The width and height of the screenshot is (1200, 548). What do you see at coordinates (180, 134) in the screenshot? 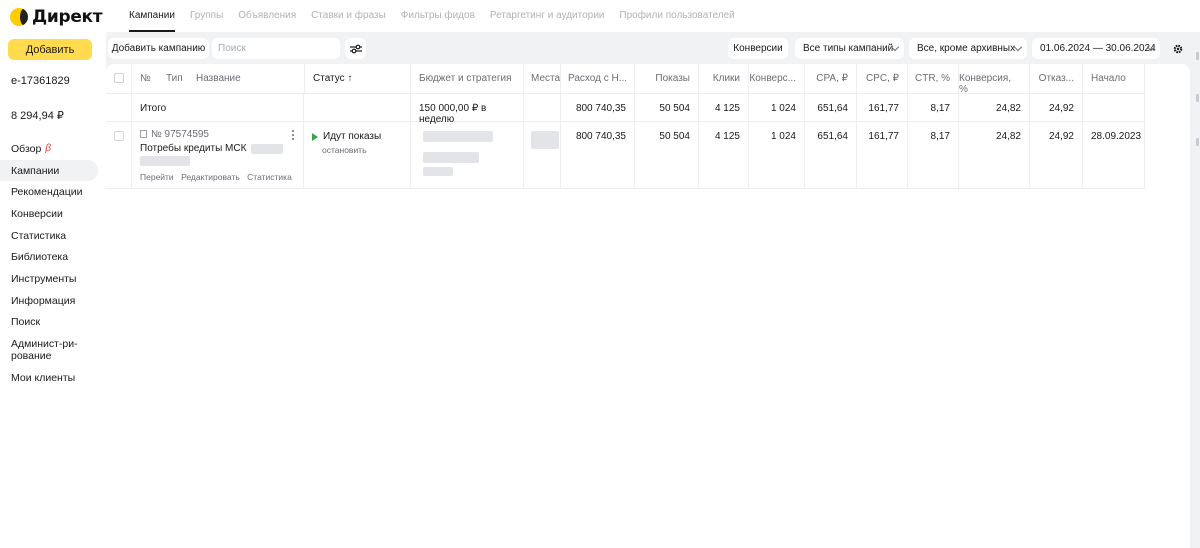
I see `campaign-number: № 97574595` at bounding box center [180, 134].